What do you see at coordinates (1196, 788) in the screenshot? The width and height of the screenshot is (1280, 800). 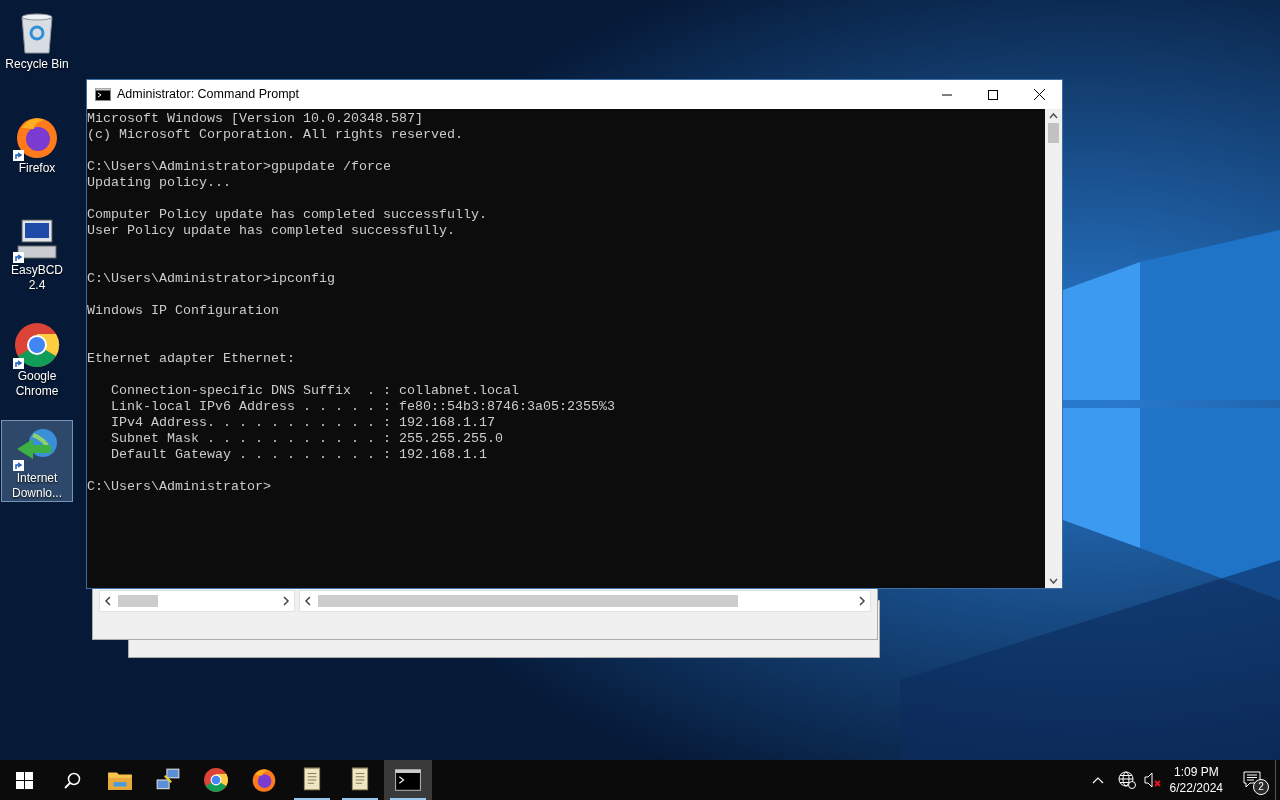 I see `clock-date: 6/22/2024` at bounding box center [1196, 788].